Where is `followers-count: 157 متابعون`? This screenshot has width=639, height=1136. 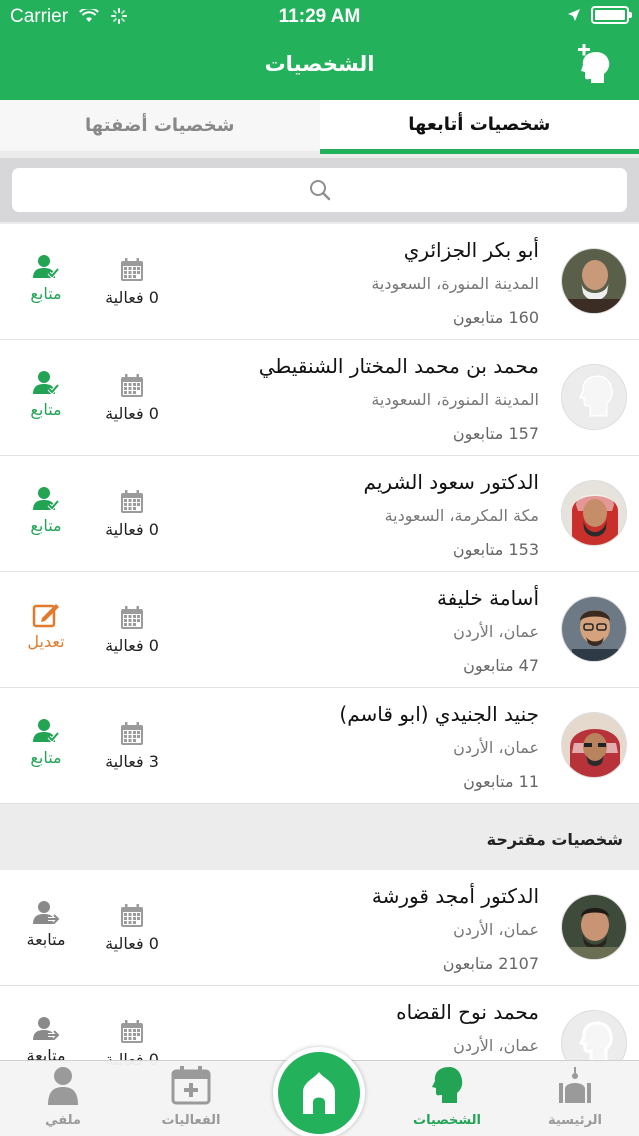
followers-count: 157 متابعون is located at coordinates (495, 433).